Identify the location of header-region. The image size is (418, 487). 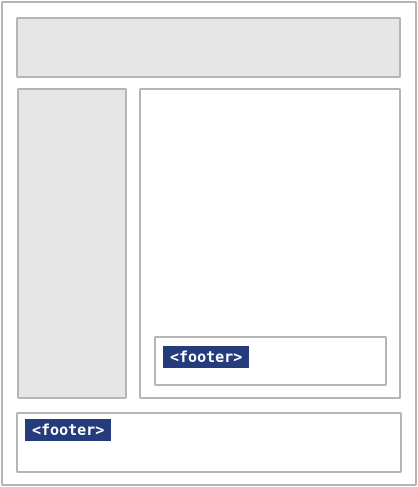
(208, 47).